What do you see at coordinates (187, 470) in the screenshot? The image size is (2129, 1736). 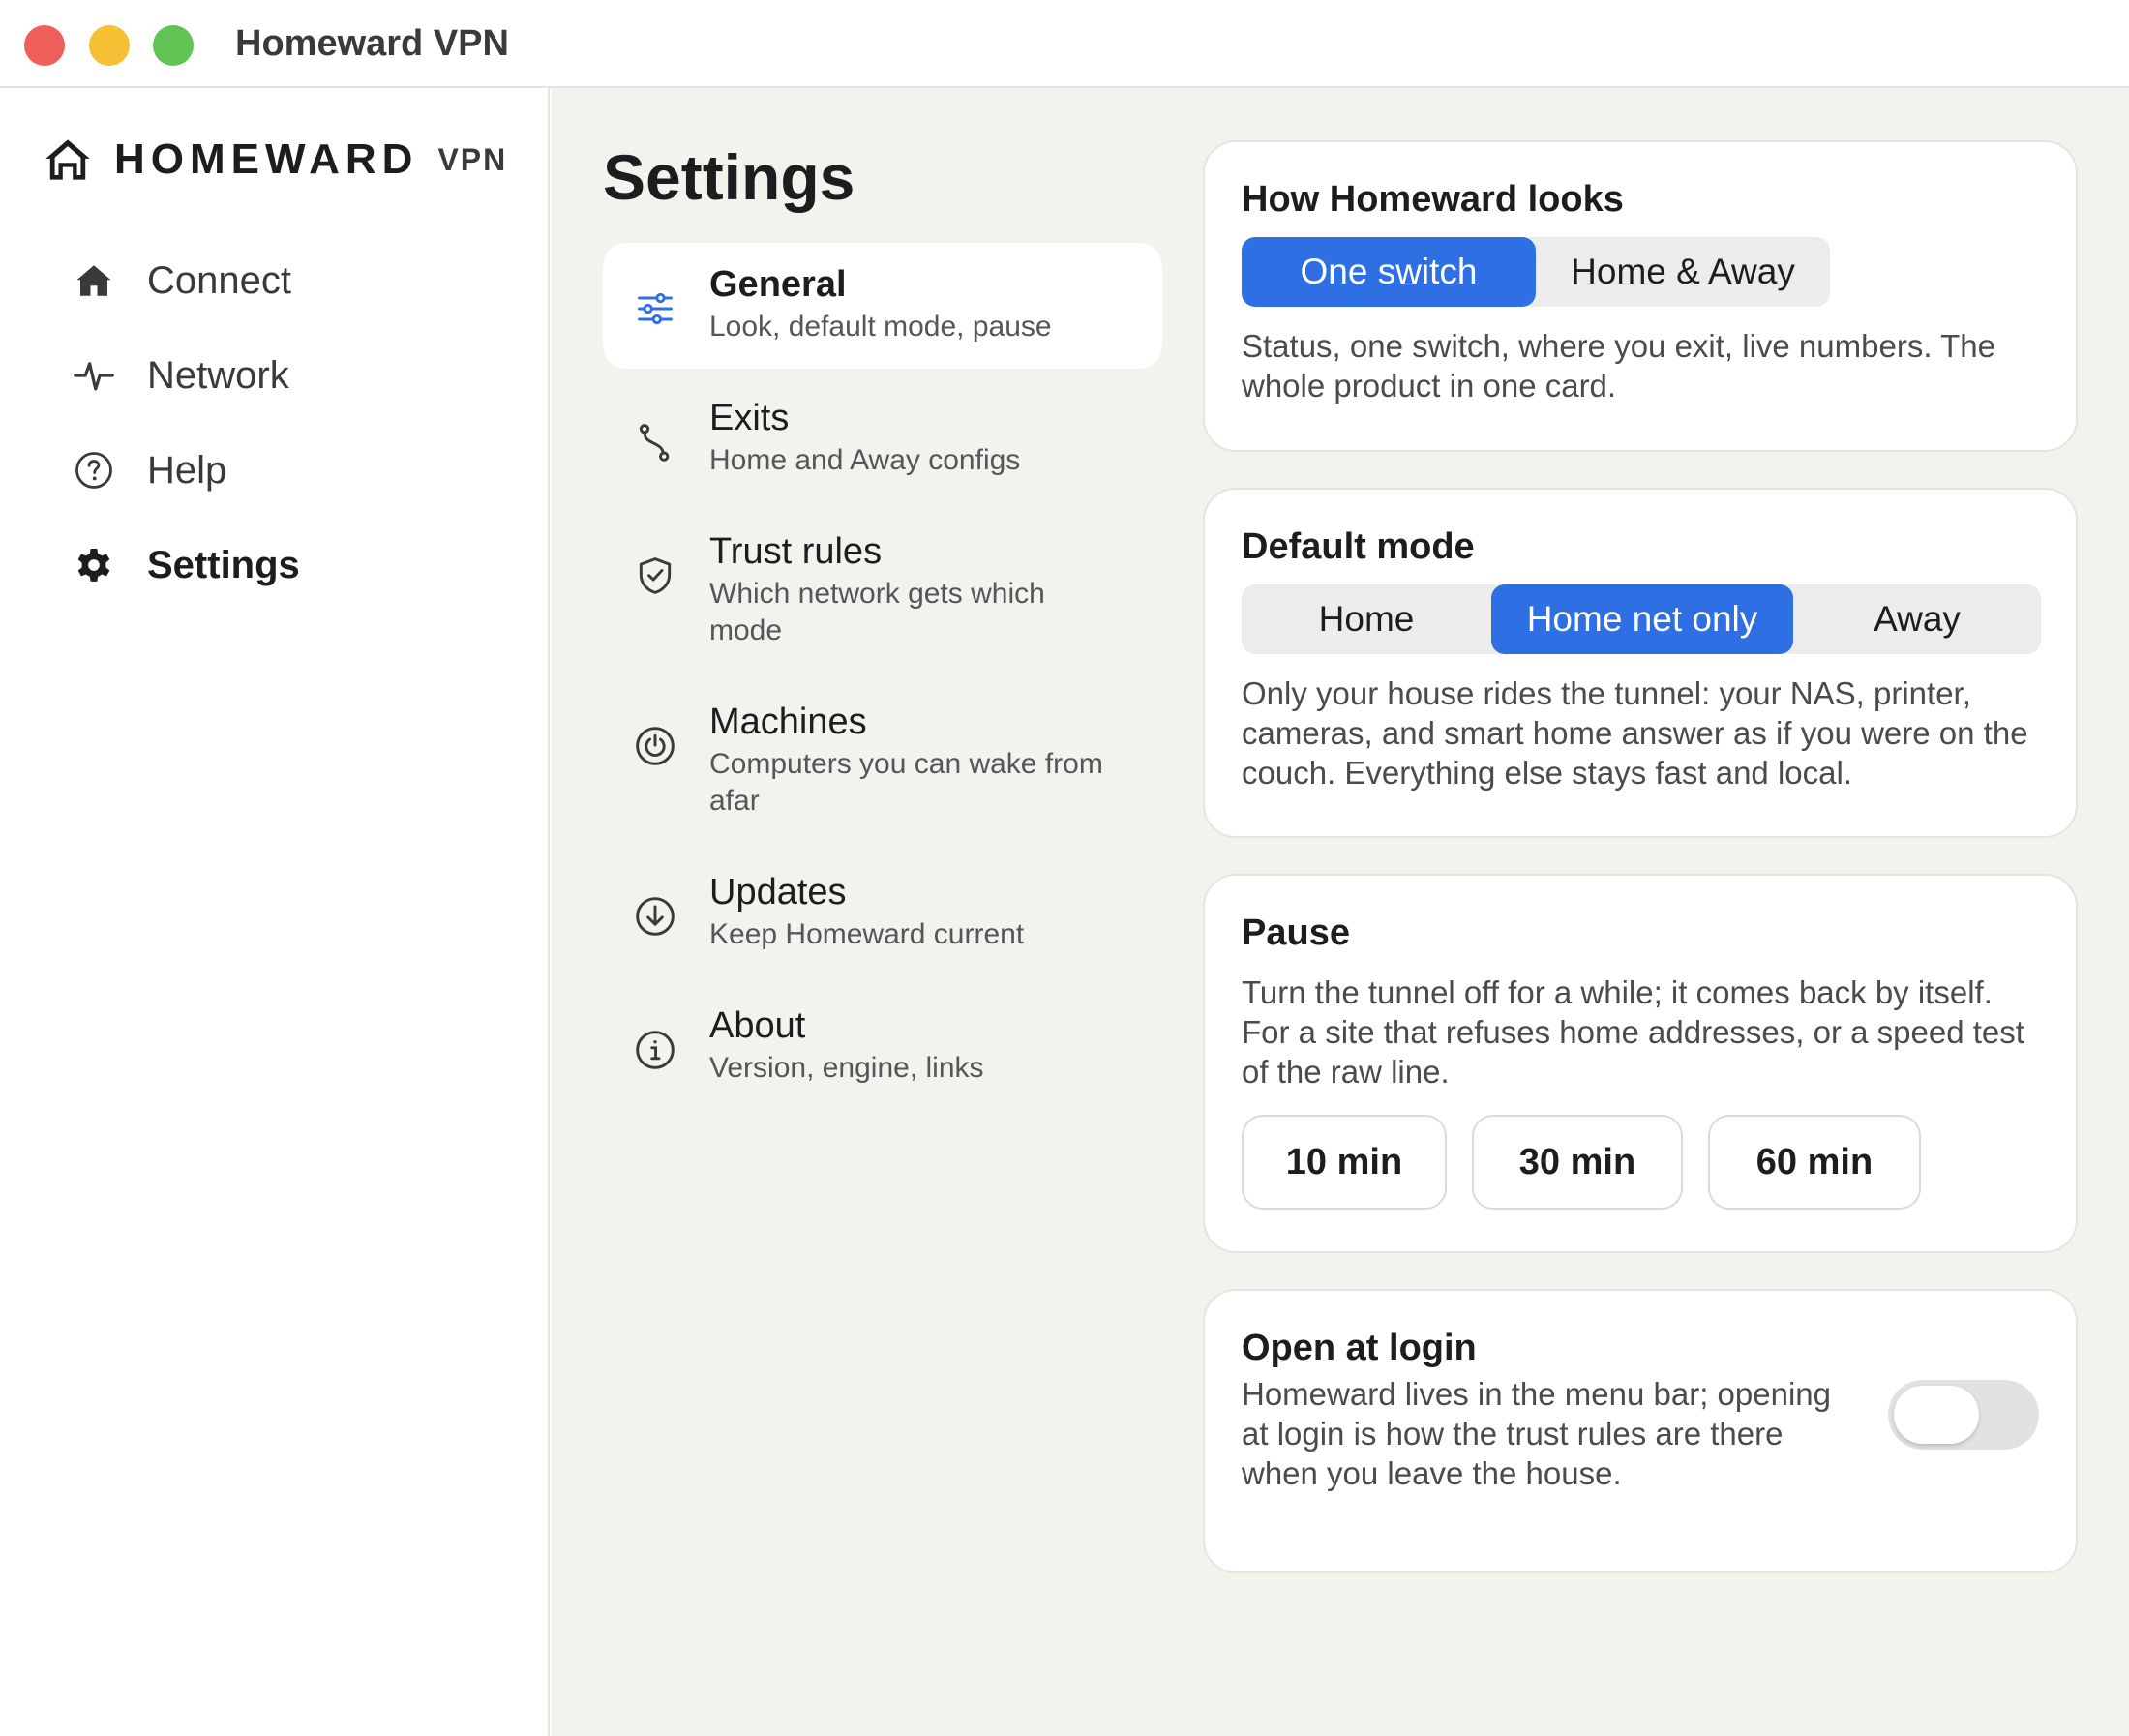 I see `sidebar-item-label: Help` at bounding box center [187, 470].